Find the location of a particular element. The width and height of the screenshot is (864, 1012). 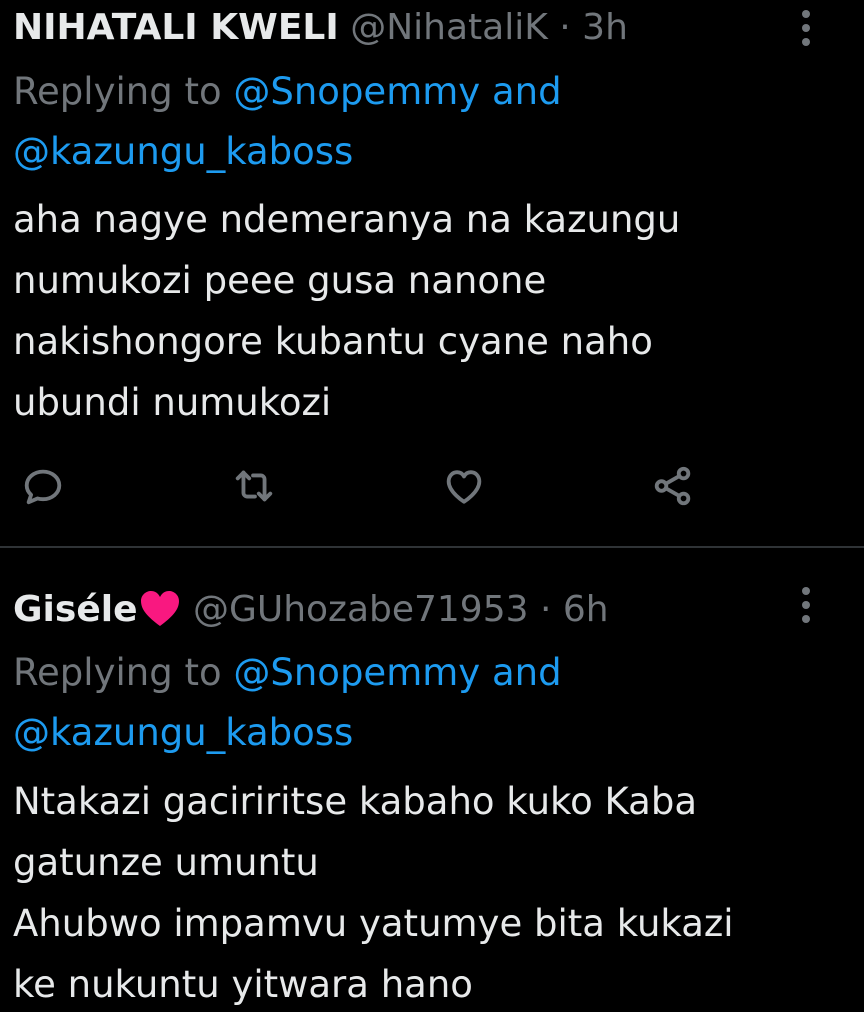

display-name: NIHATALI KWELI is located at coordinates (176, 27).